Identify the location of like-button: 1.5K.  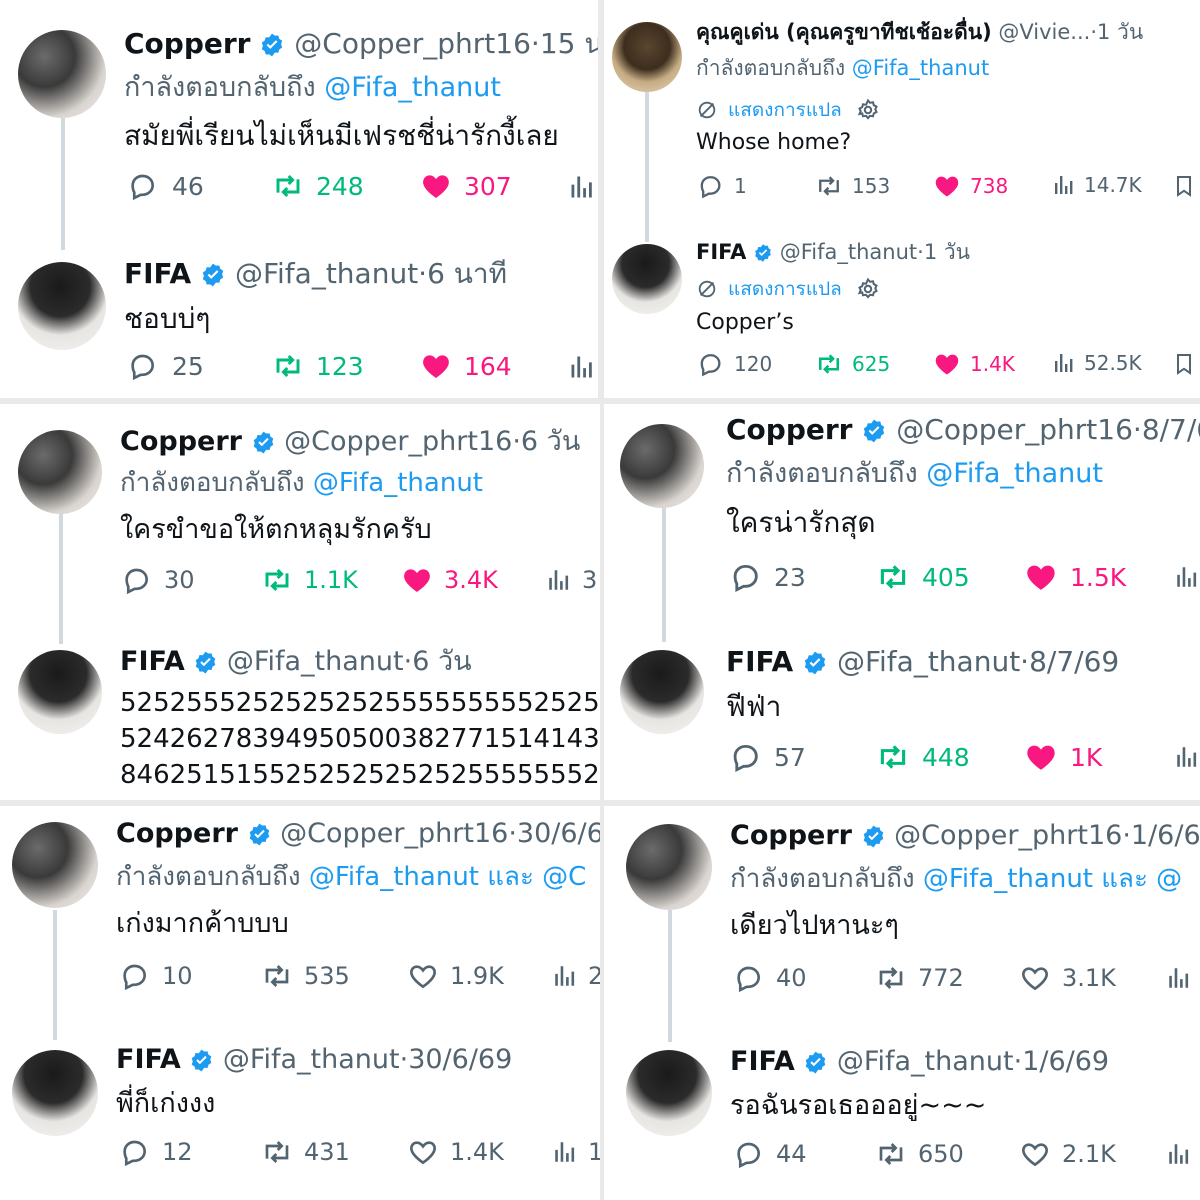
(1074, 577).